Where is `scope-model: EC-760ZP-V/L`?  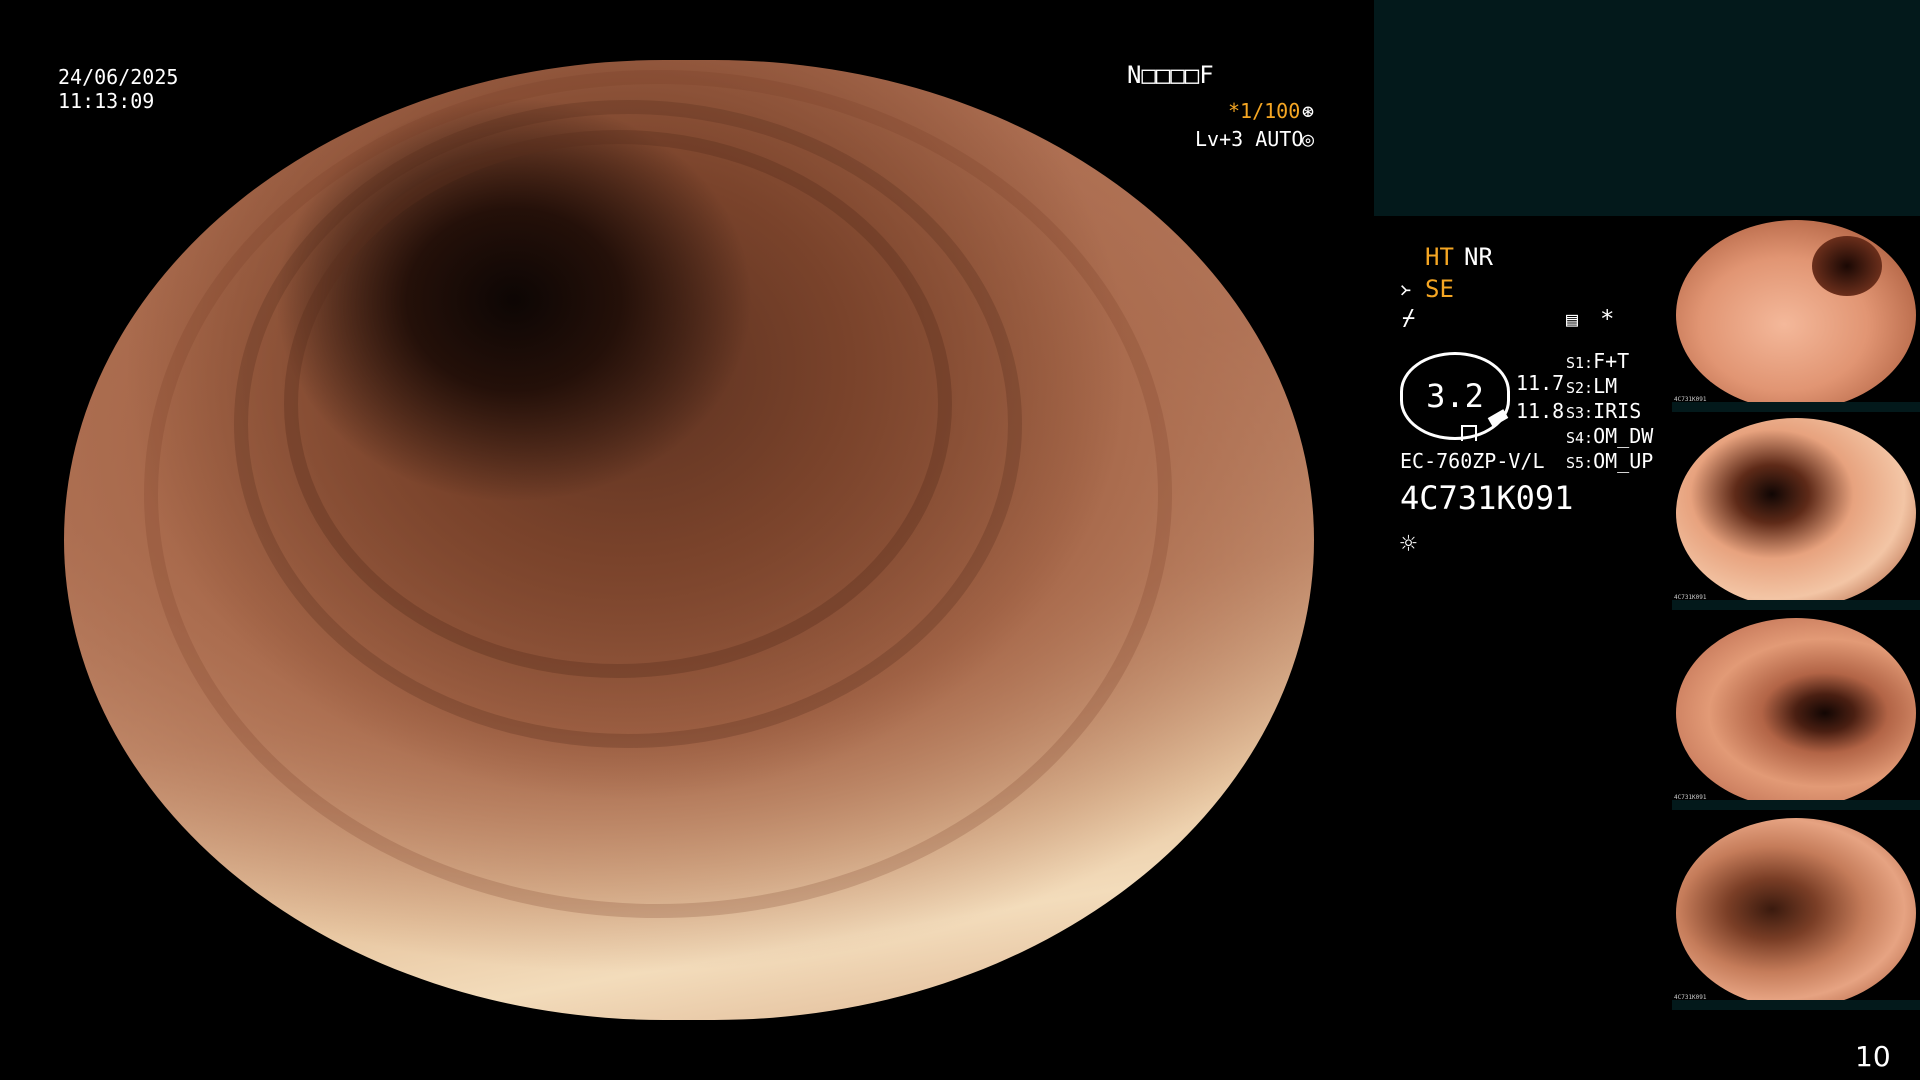
scope-model: EC-760ZP-V/L is located at coordinates (1472, 461).